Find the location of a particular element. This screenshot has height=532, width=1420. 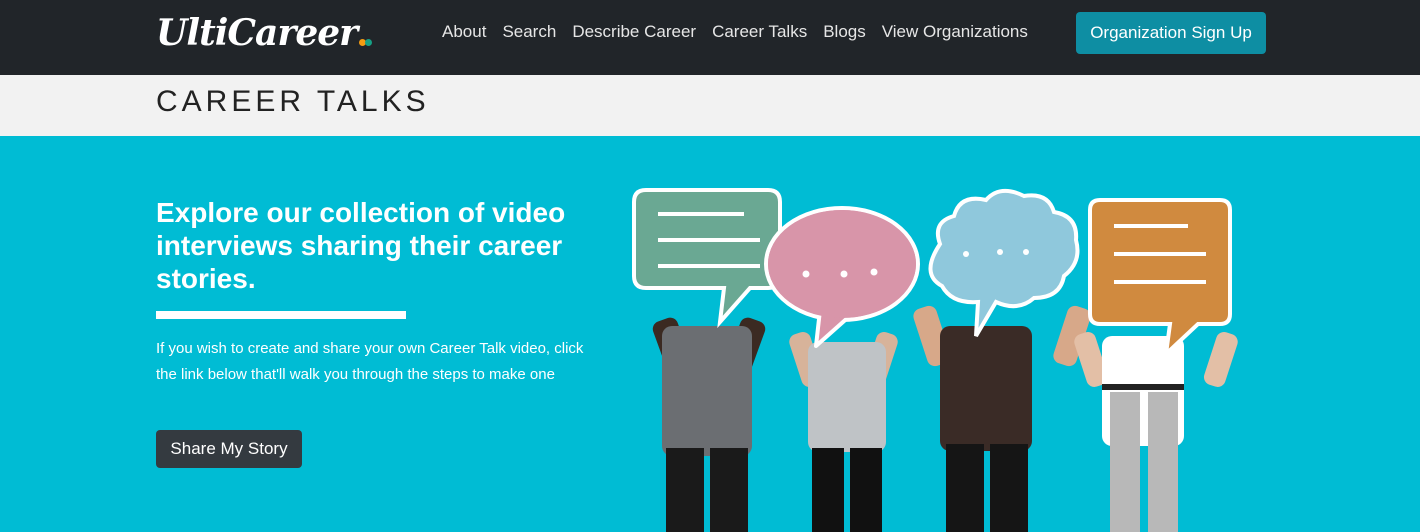

nav-link-search: Search is located at coordinates (529, 32).